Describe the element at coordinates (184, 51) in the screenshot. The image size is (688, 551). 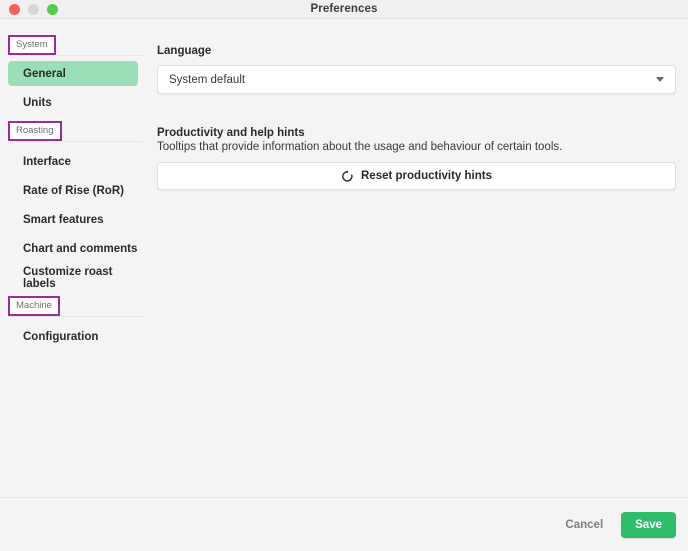
I see `language-label: Language` at that location.